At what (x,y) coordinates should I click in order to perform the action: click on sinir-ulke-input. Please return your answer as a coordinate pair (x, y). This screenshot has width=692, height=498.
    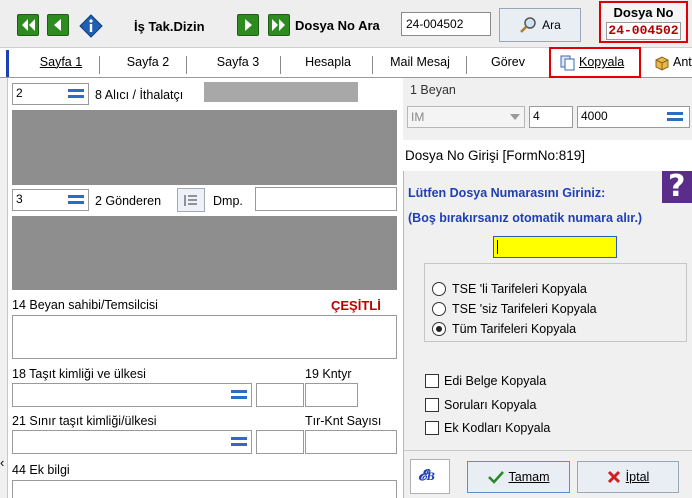
    Looking at the image, I should click on (280, 442).